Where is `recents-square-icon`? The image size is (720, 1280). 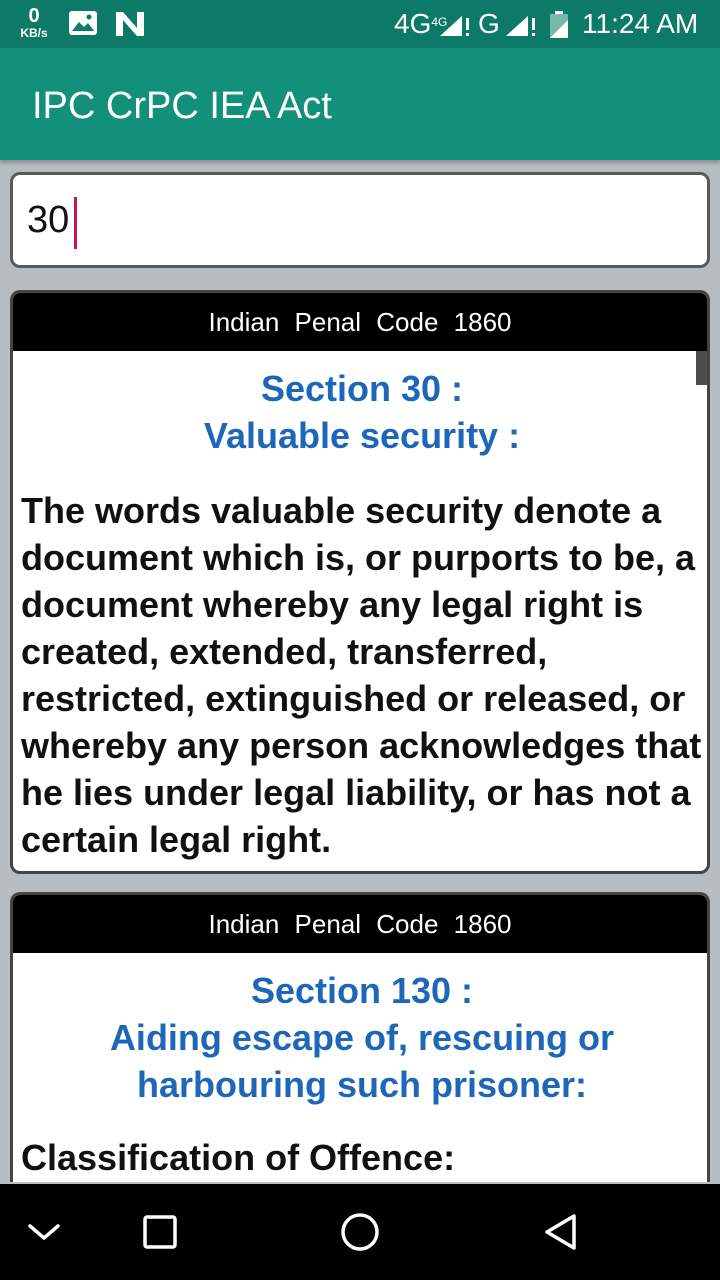 recents-square-icon is located at coordinates (160, 1232).